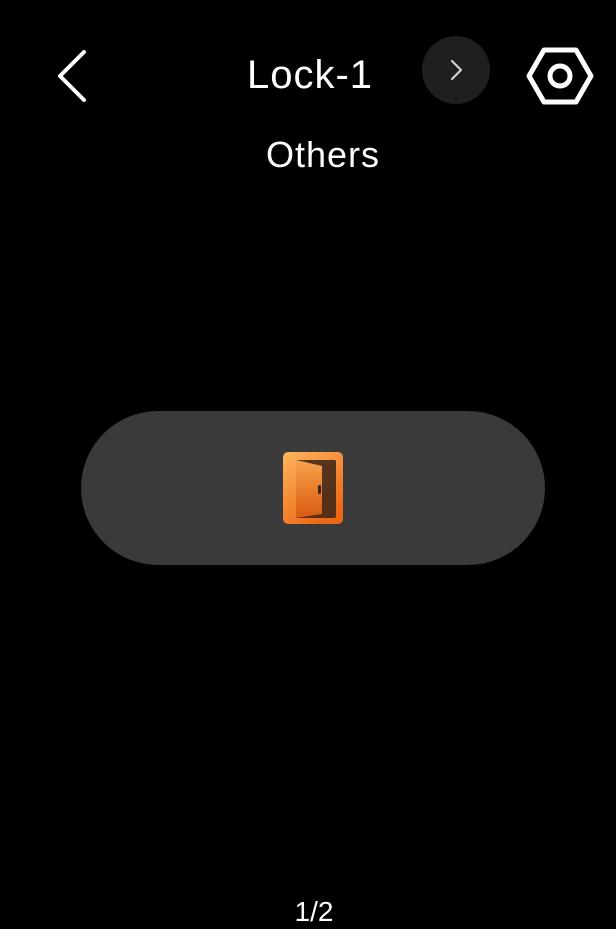 The height and width of the screenshot is (929, 616). I want to click on chevron-right-icon, so click(456, 70).